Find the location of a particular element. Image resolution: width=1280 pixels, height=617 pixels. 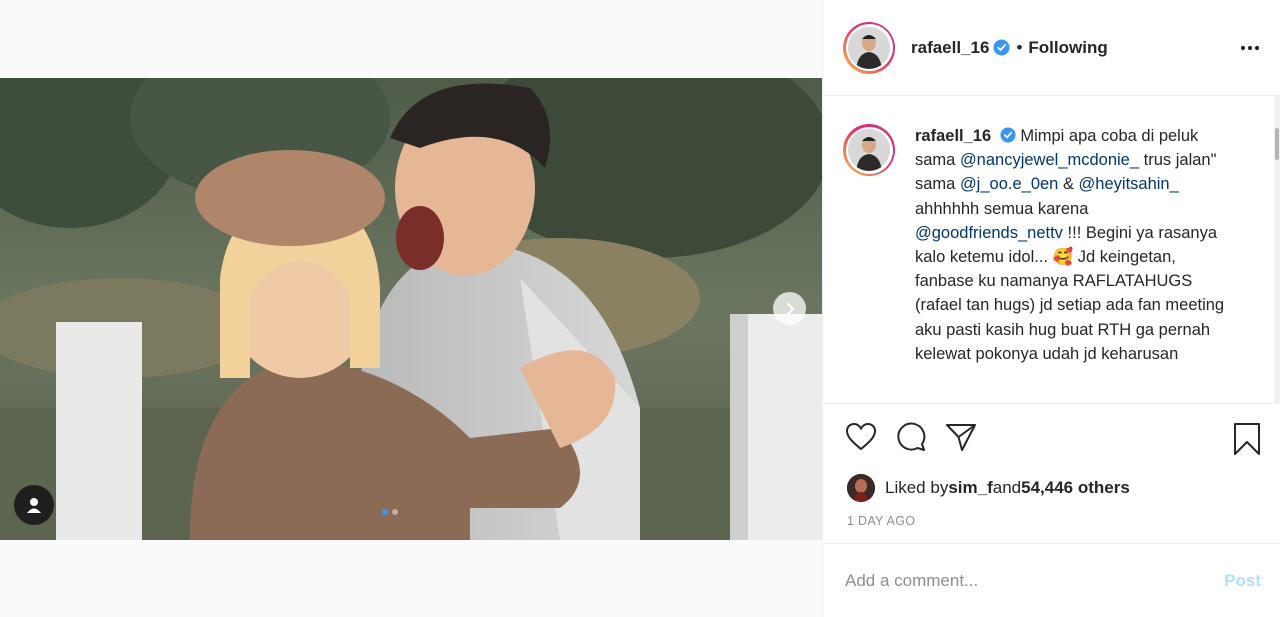

post-header: rafaell_16 • Following is located at coordinates (1051, 48).